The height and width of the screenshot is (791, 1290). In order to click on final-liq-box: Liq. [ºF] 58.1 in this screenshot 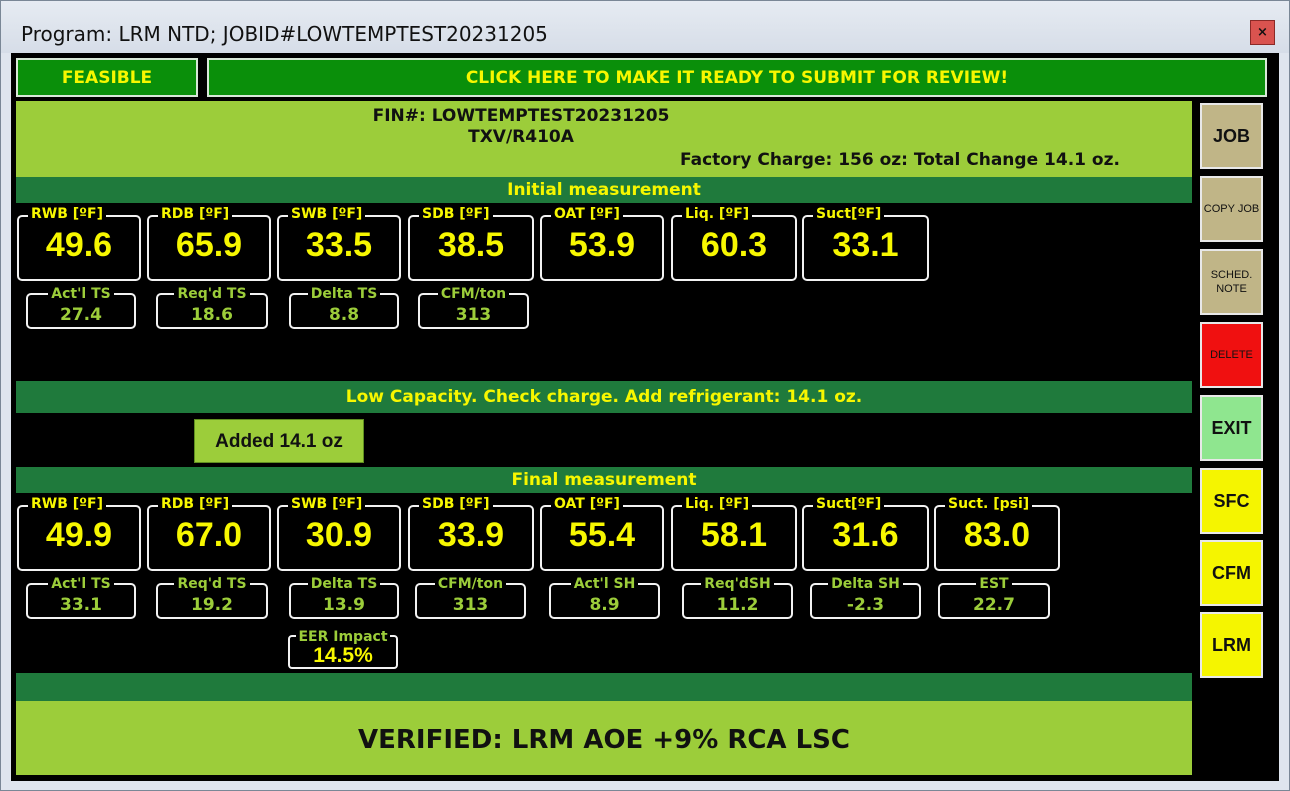, I will do `click(734, 533)`.